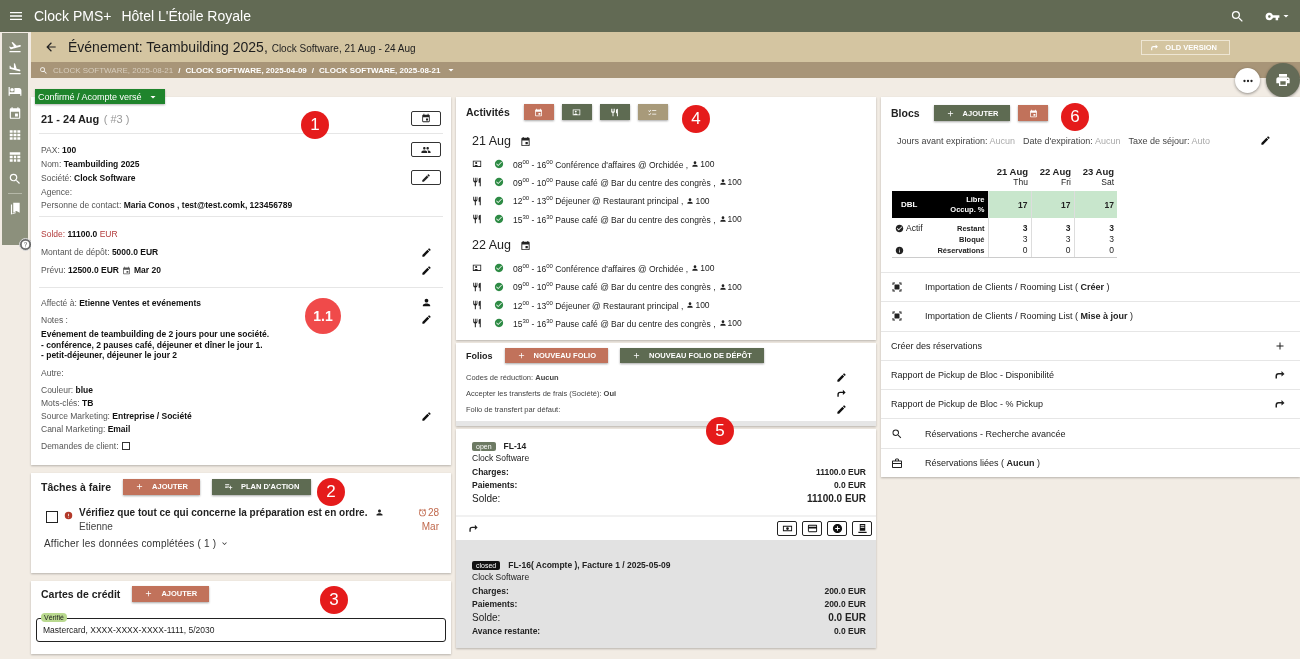 The image size is (1300, 659). What do you see at coordinates (495, 604) in the screenshot?
I see `folio-label: Paiements:` at bounding box center [495, 604].